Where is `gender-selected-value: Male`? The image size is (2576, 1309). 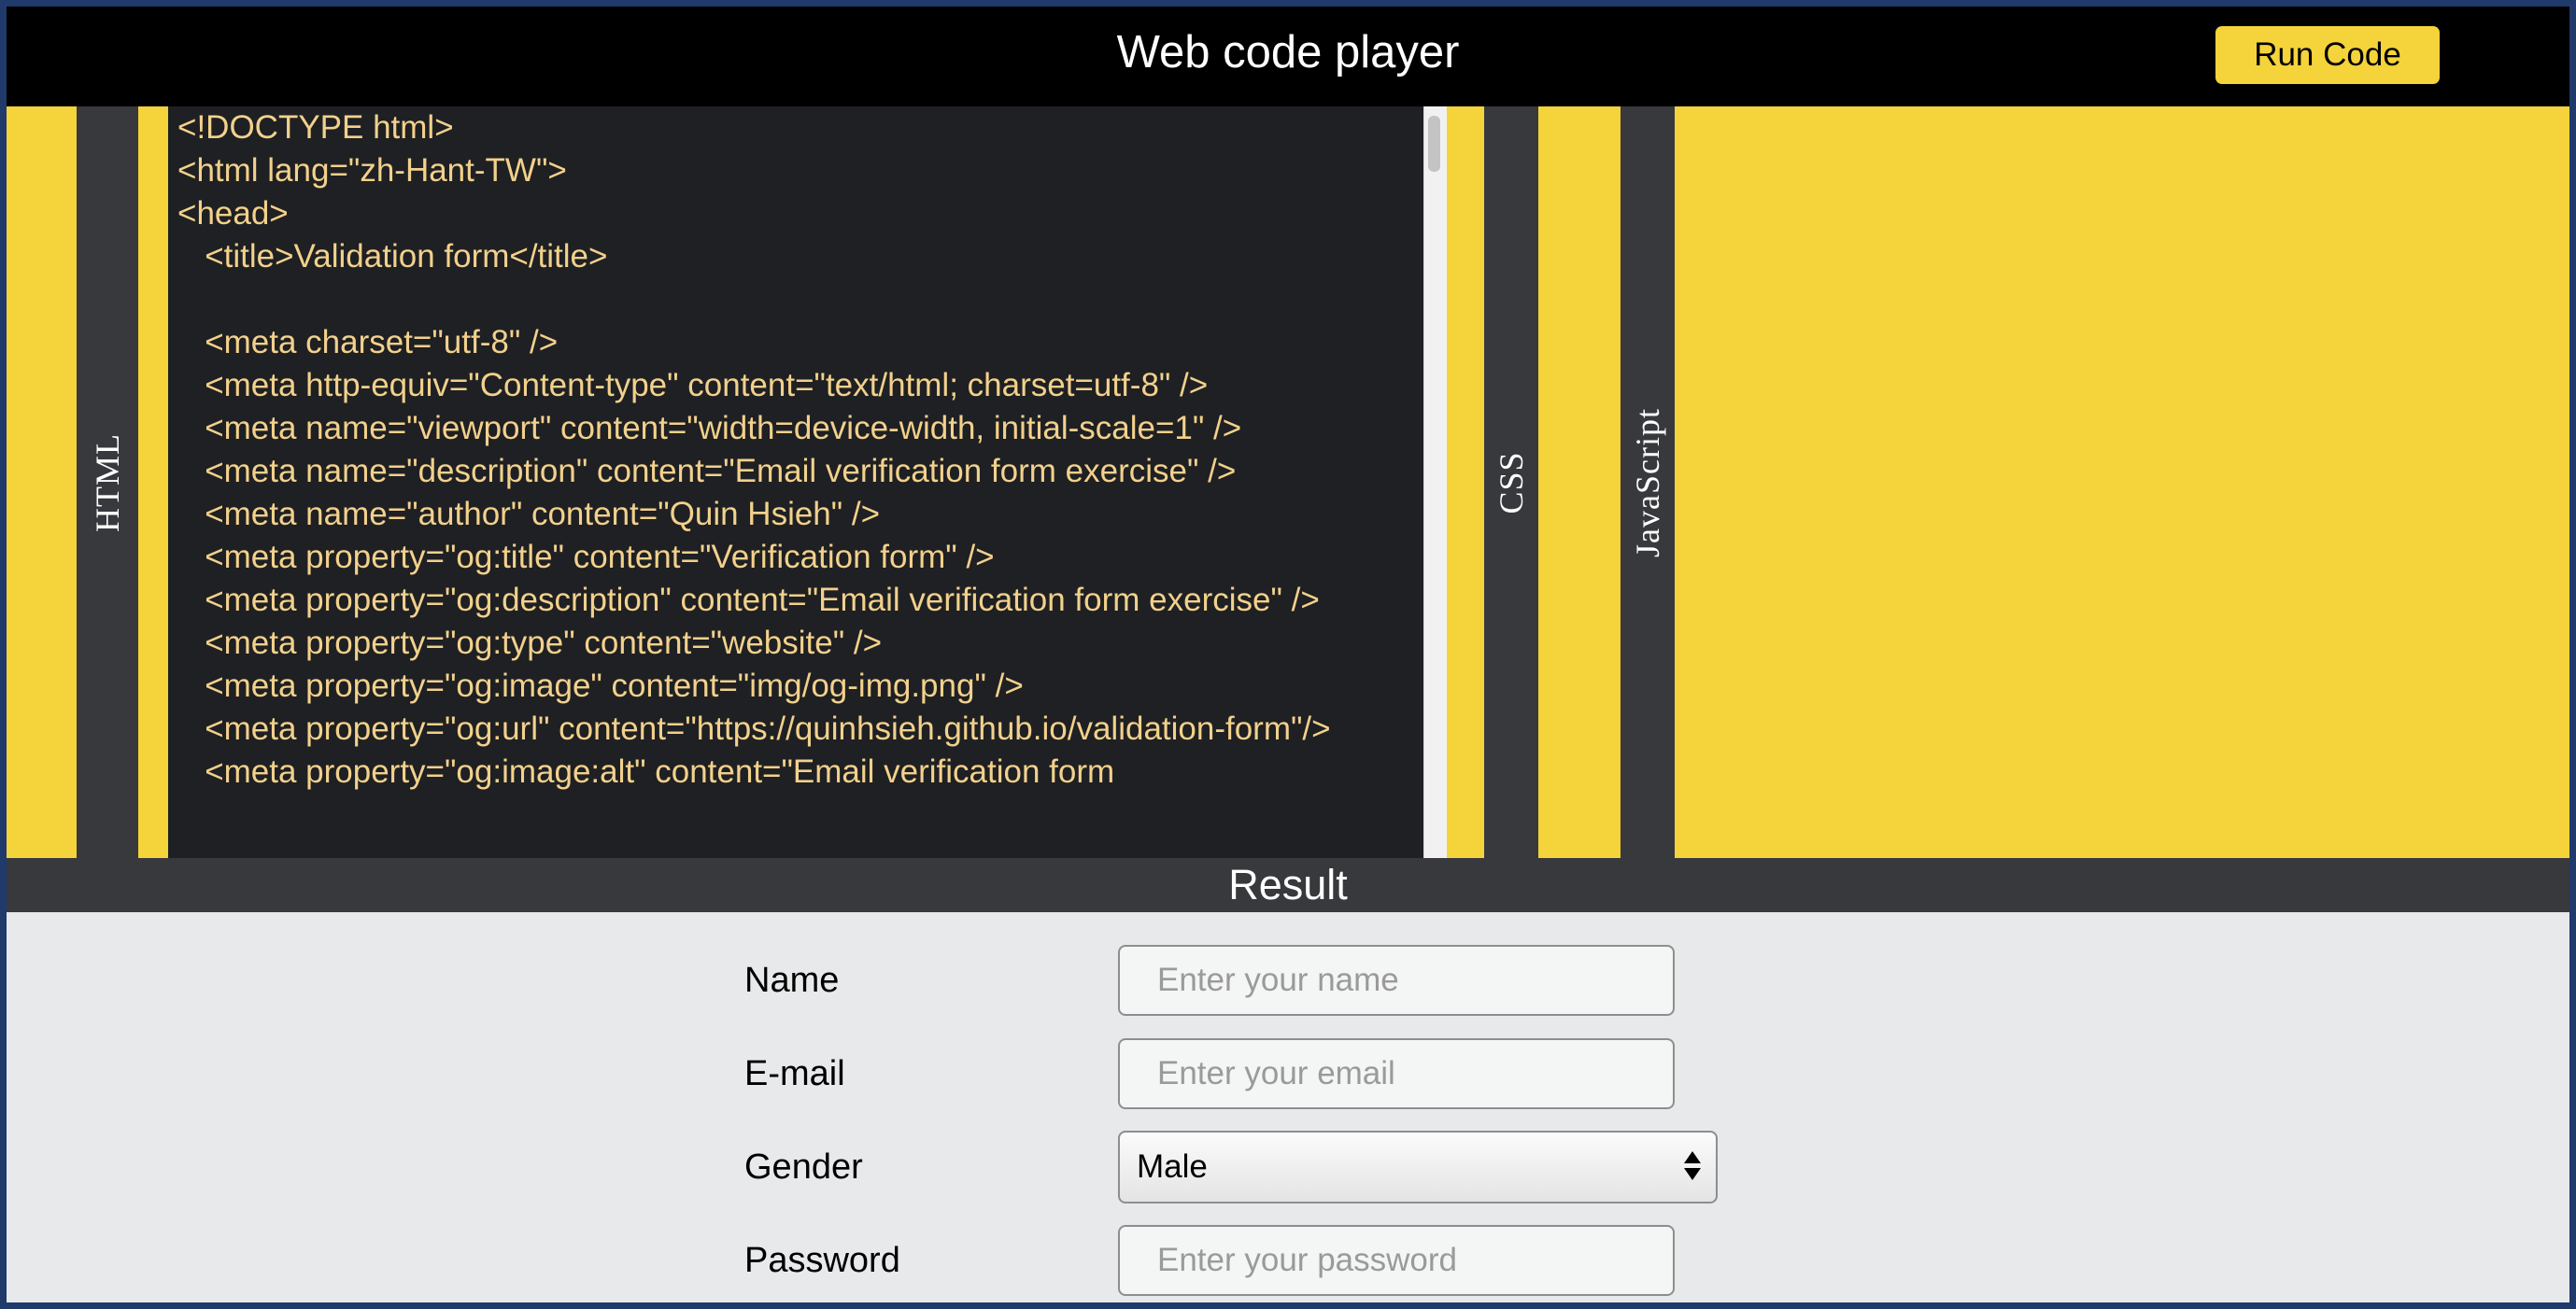
gender-selected-value: Male is located at coordinates (1172, 1166).